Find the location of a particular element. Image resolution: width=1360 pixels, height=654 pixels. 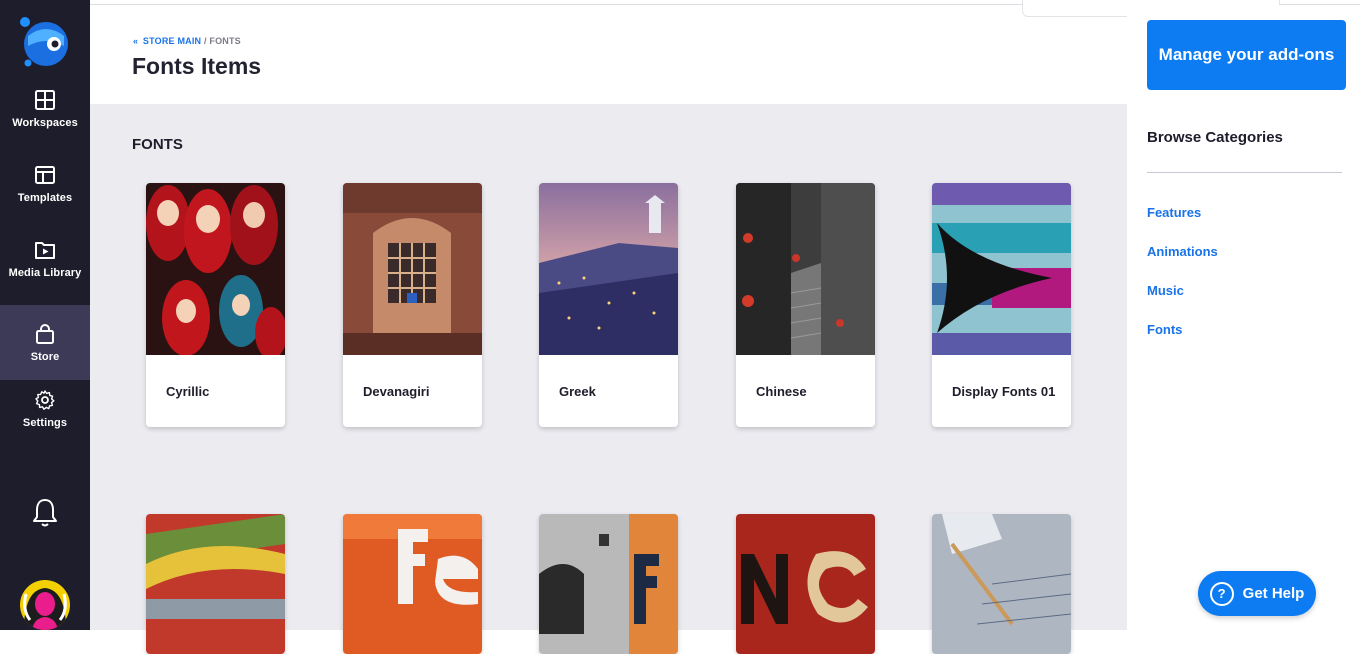

browse-categories-title: Browse Categories is located at coordinates (1215, 137).